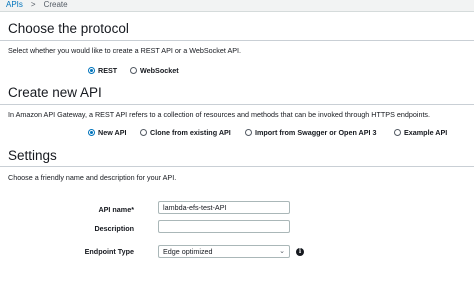 This screenshot has width=474, height=282. Describe the element at coordinates (224, 226) in the screenshot. I see `description-input` at that location.